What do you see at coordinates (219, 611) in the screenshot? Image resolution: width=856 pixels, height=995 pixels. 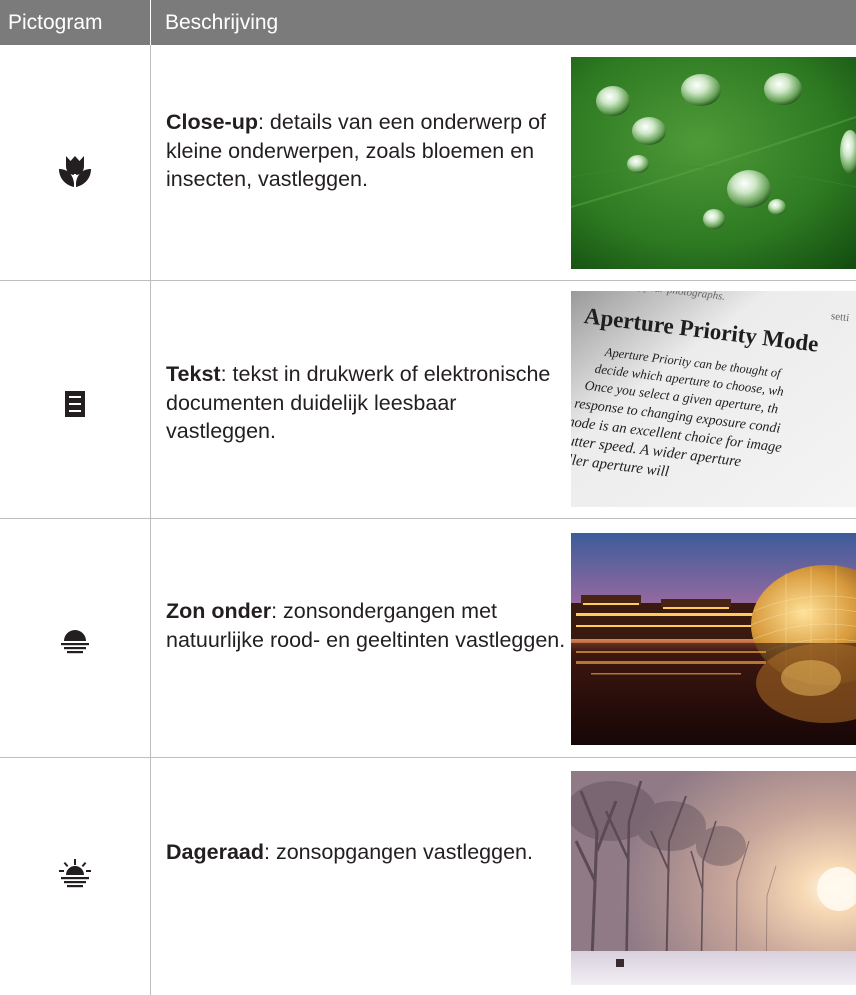 I see `row-title: Zon onder` at bounding box center [219, 611].